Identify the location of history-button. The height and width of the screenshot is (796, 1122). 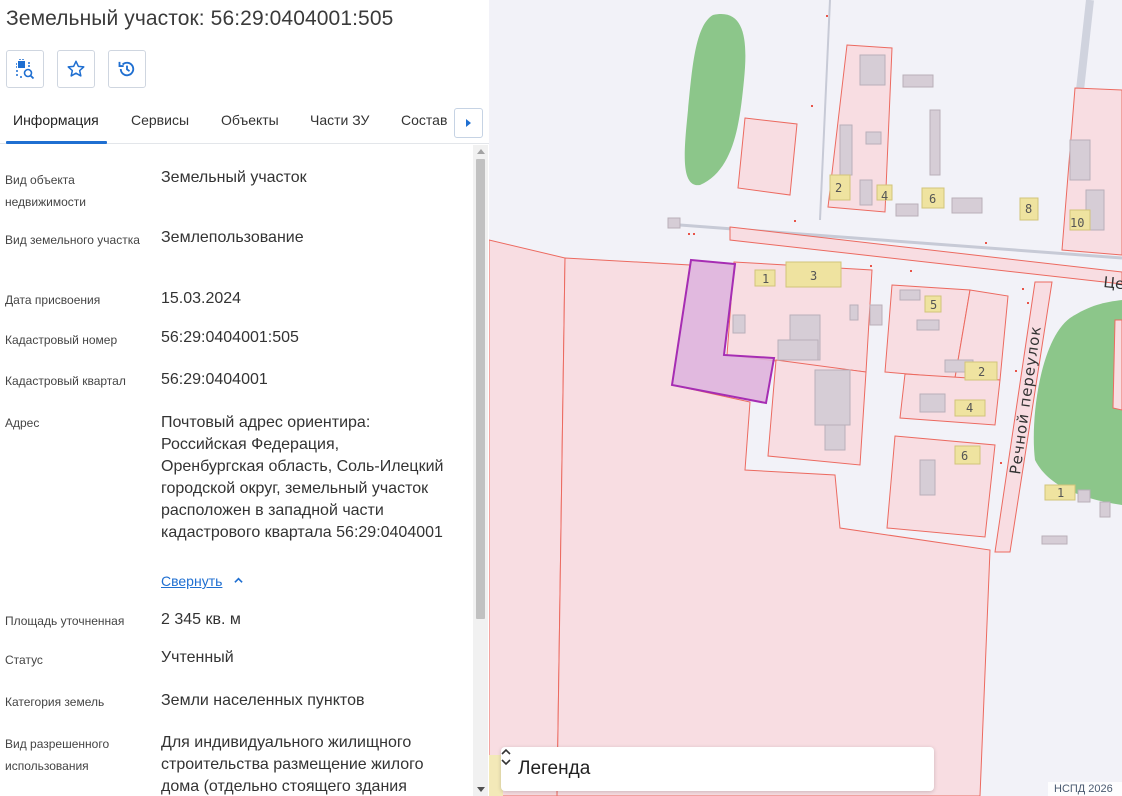
(127, 69).